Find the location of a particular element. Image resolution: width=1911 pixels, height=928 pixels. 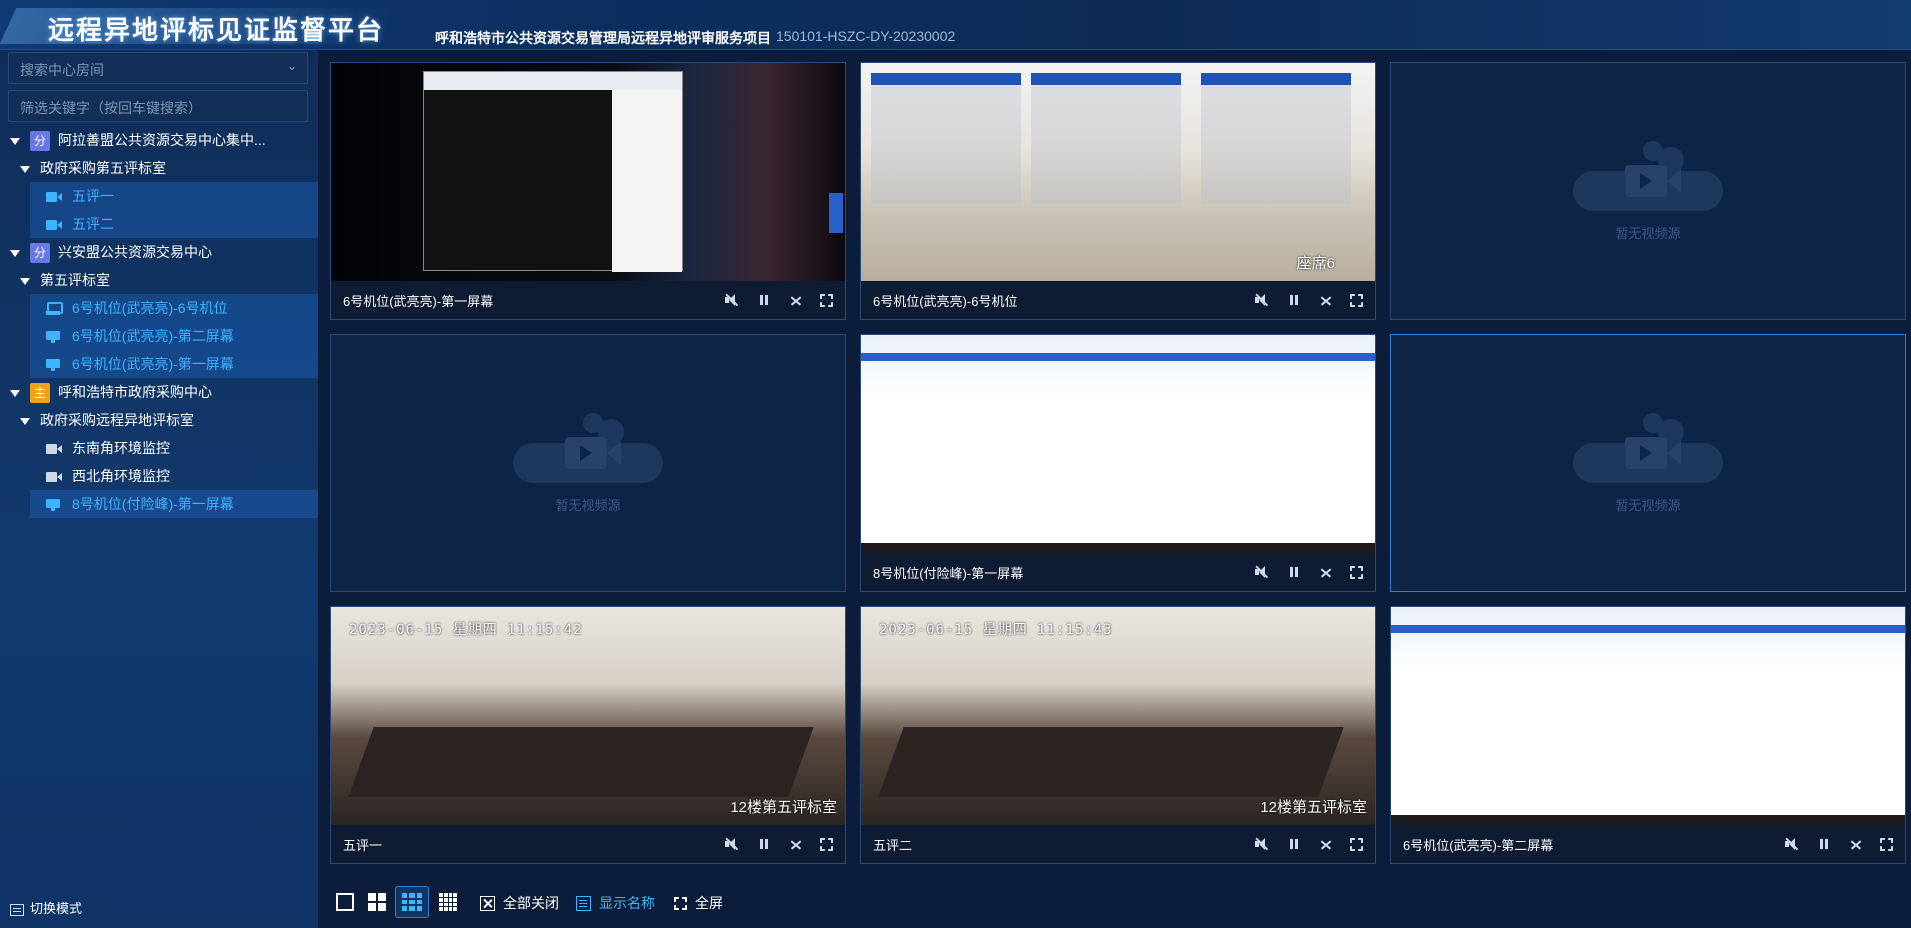

show-names-button: 显示名称 is located at coordinates (615, 903).